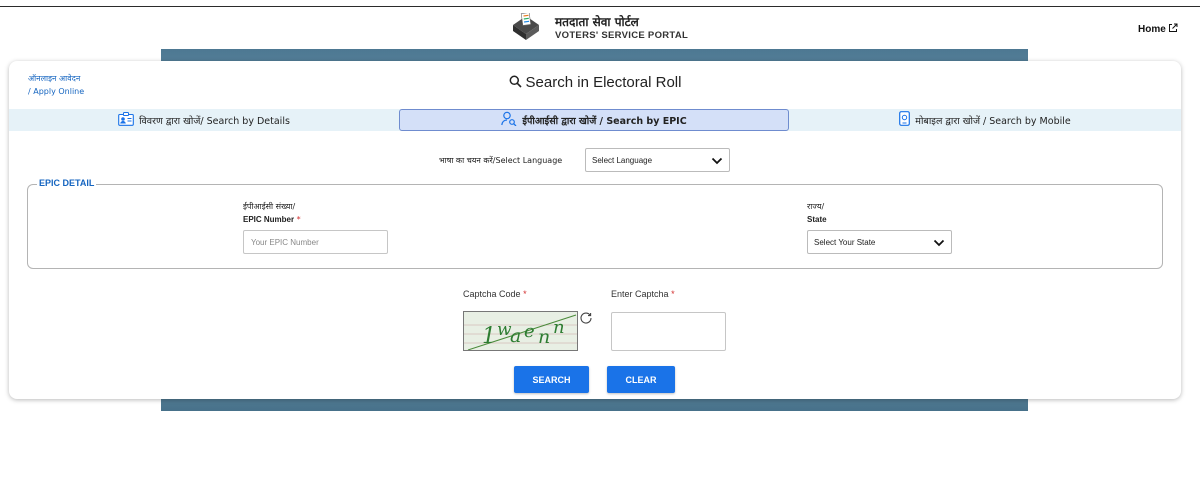  What do you see at coordinates (515, 83) in the screenshot?
I see `search-icon` at bounding box center [515, 83].